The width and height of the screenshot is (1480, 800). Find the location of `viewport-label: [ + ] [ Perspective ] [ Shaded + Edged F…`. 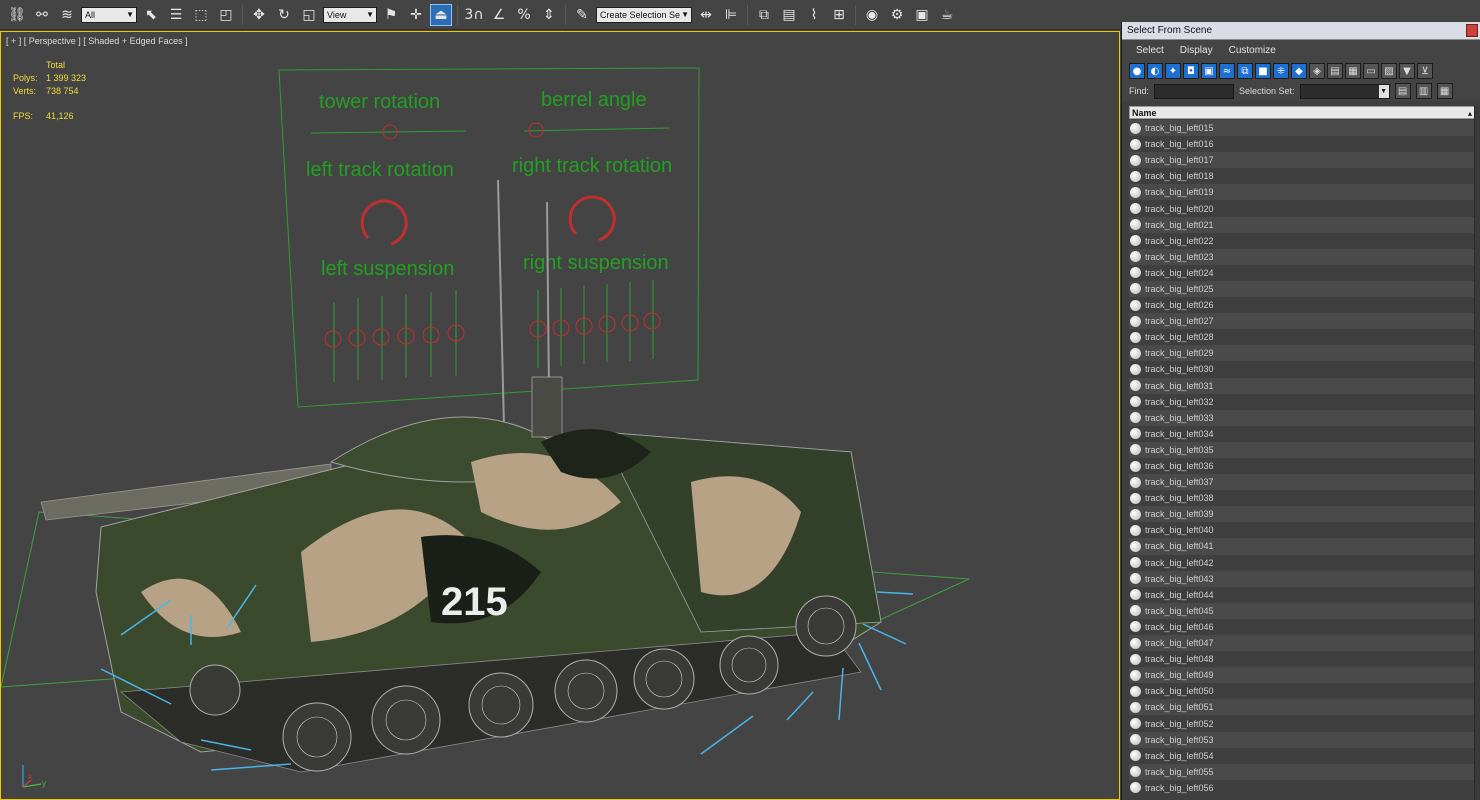

viewport-label: [ + ] [ Perspective ] [ Shaded + Edged F… is located at coordinates (97, 41).